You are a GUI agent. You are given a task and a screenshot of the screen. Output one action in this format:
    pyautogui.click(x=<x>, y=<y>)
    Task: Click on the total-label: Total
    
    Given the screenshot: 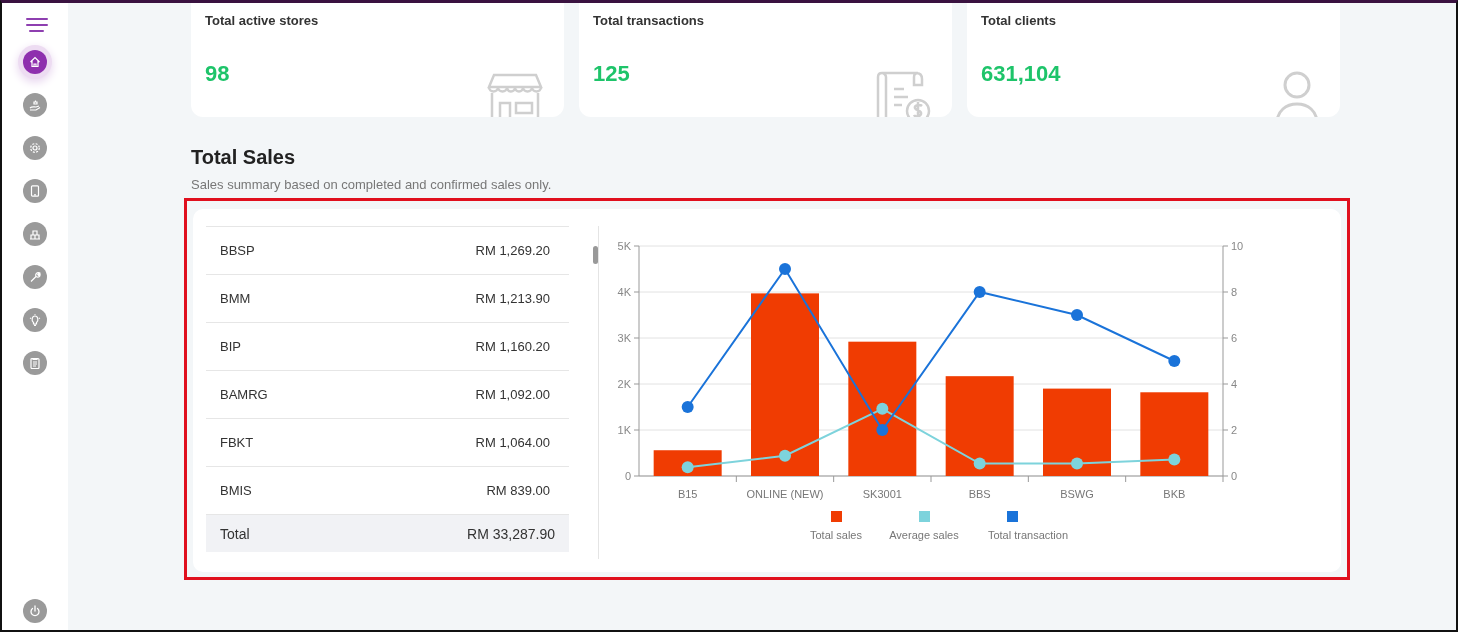 What is the action you would take?
    pyautogui.click(x=235, y=533)
    